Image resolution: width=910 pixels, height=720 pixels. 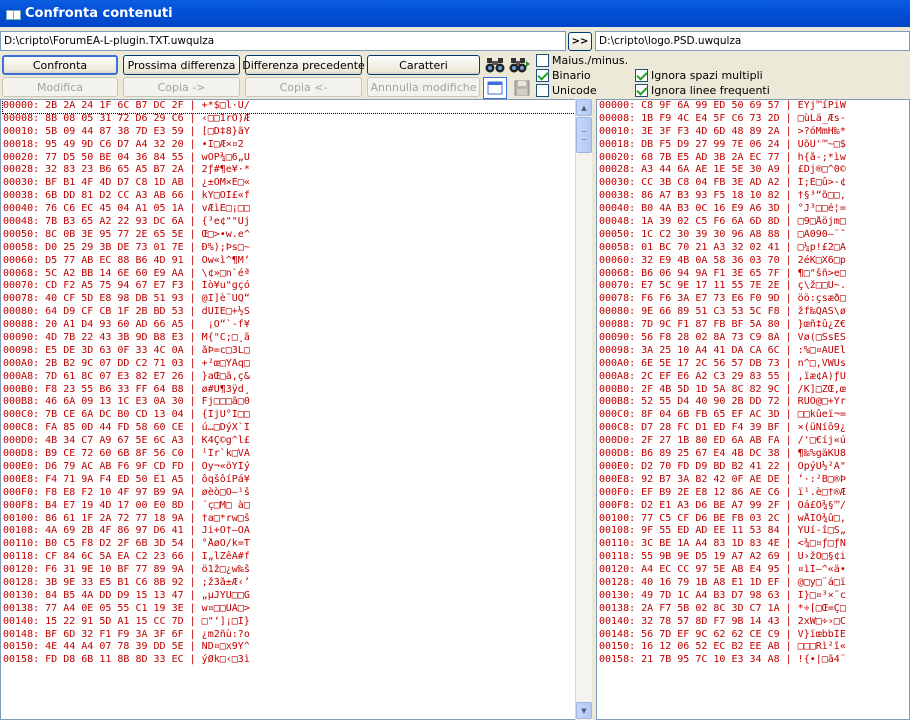 What do you see at coordinates (289, 145) in the screenshot?
I see `hex-row: 00018: 95 49 9D C6 D7 A4 32 20 | •I□Æ×¤2` at bounding box center [289, 145].